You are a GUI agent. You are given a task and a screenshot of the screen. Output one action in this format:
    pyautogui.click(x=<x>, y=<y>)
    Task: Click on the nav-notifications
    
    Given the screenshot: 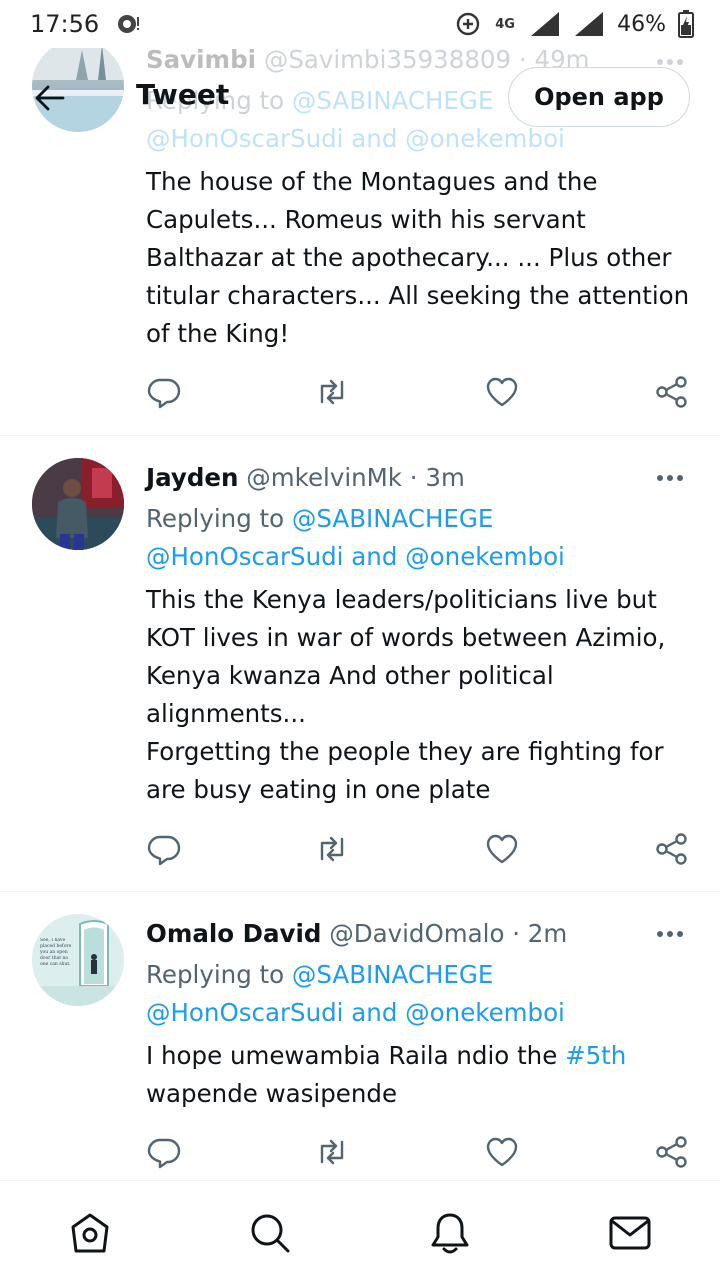 What is the action you would take?
    pyautogui.click(x=450, y=1233)
    